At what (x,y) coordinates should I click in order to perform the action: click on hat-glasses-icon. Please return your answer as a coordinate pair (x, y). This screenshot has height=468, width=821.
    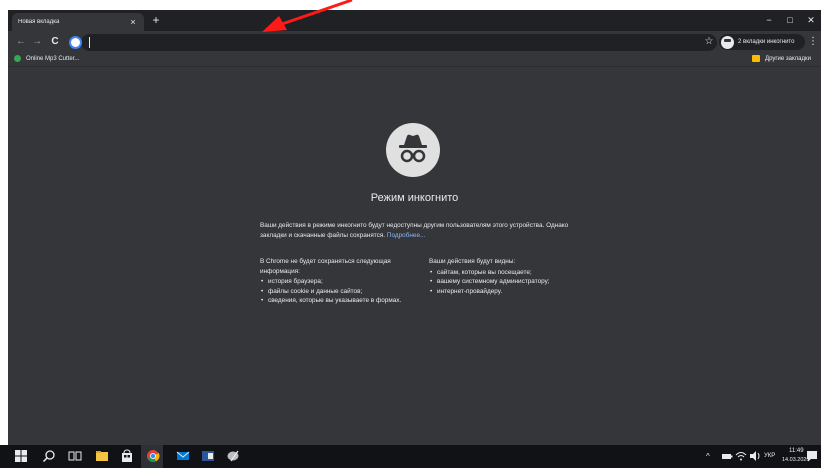
    Looking at the image, I should click on (413, 148).